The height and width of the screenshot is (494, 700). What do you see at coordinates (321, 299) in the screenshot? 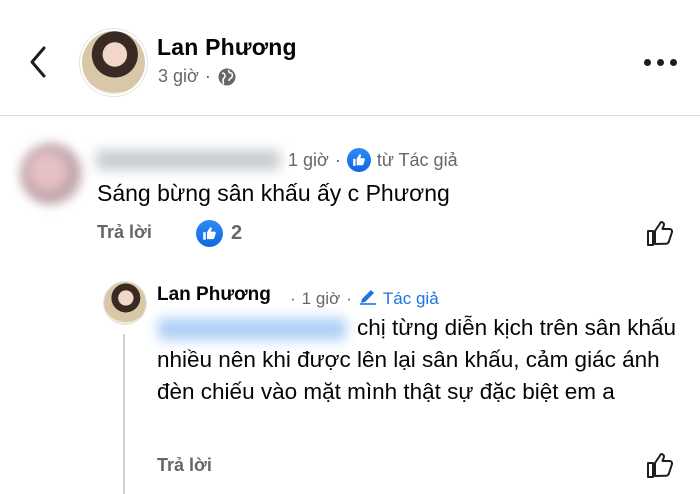
I see `reply-time: 1 giờ` at bounding box center [321, 299].